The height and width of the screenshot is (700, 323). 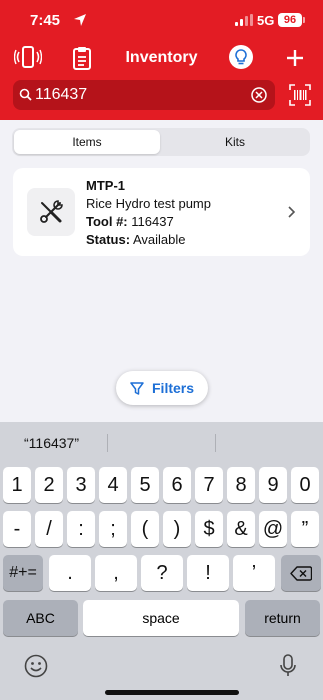 I want to click on keyboard-suggestion-bar: “116437”, so click(x=161, y=442).